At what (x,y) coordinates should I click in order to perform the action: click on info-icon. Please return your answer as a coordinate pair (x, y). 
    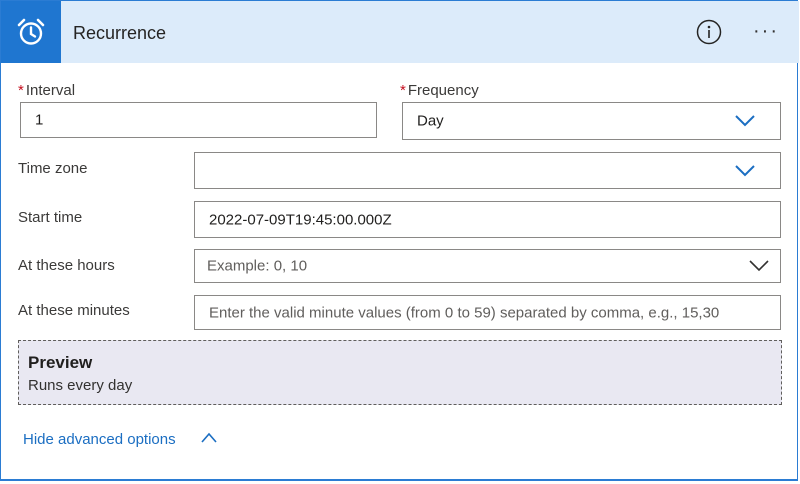
    Looking at the image, I should click on (709, 32).